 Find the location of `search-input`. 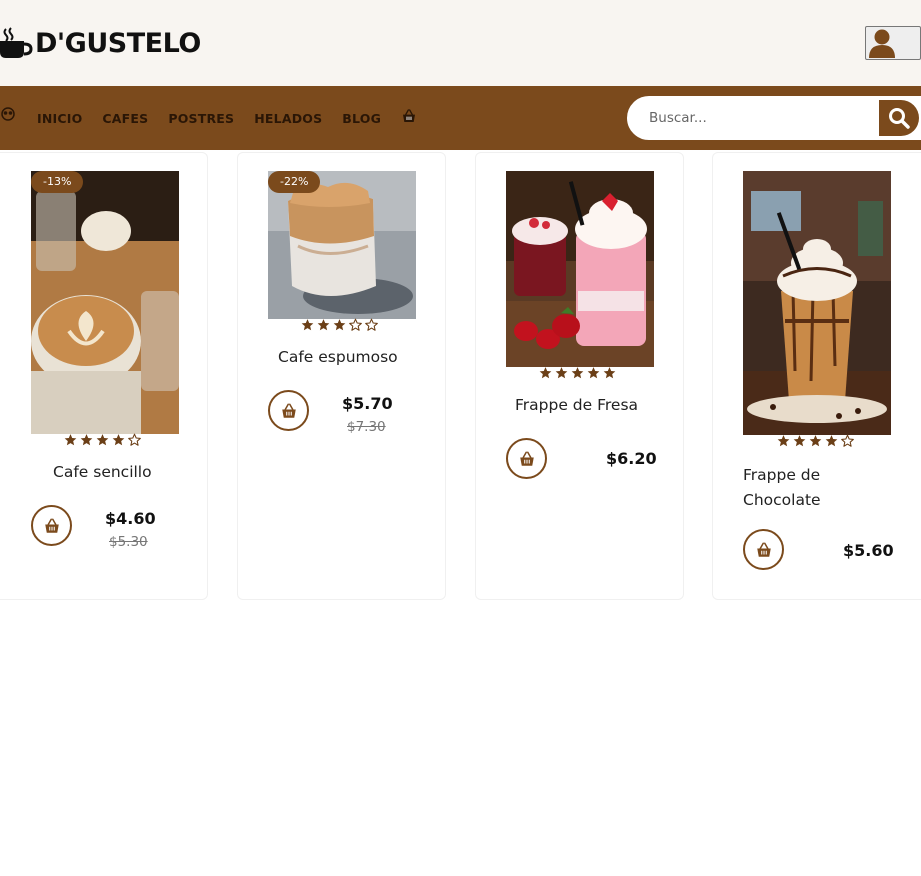

search-input is located at coordinates (759, 118).